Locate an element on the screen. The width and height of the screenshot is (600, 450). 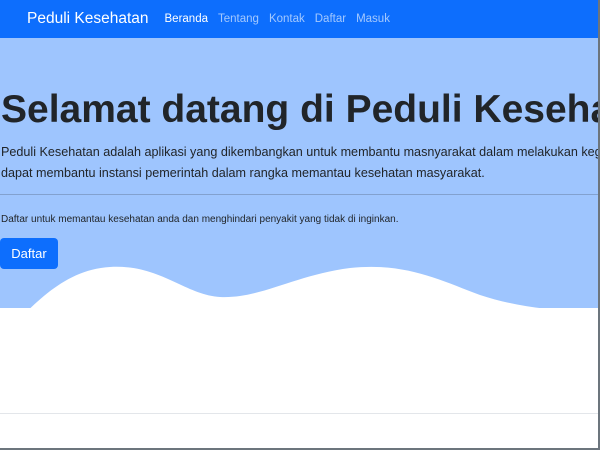
nav-link-daftar: Daftar is located at coordinates (330, 19).